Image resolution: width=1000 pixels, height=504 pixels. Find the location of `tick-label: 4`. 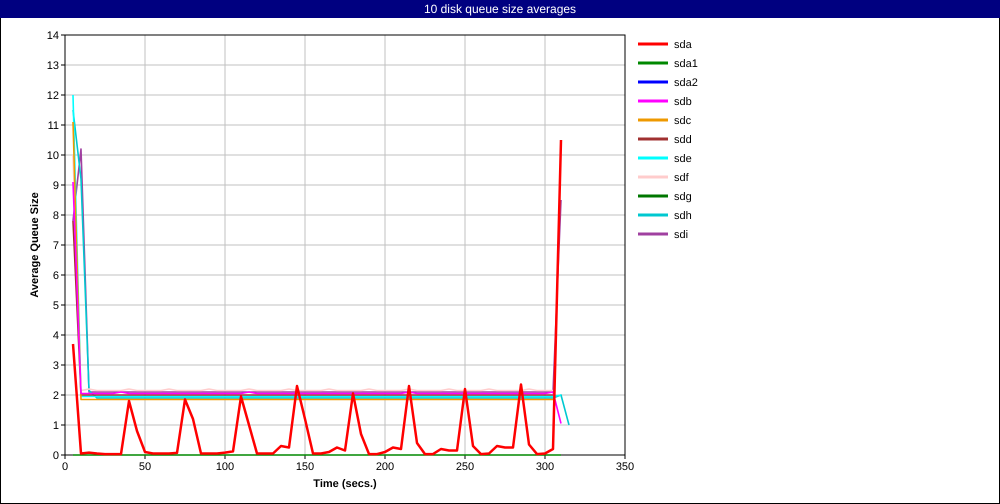

tick-label: 4 is located at coordinates (55, 336).